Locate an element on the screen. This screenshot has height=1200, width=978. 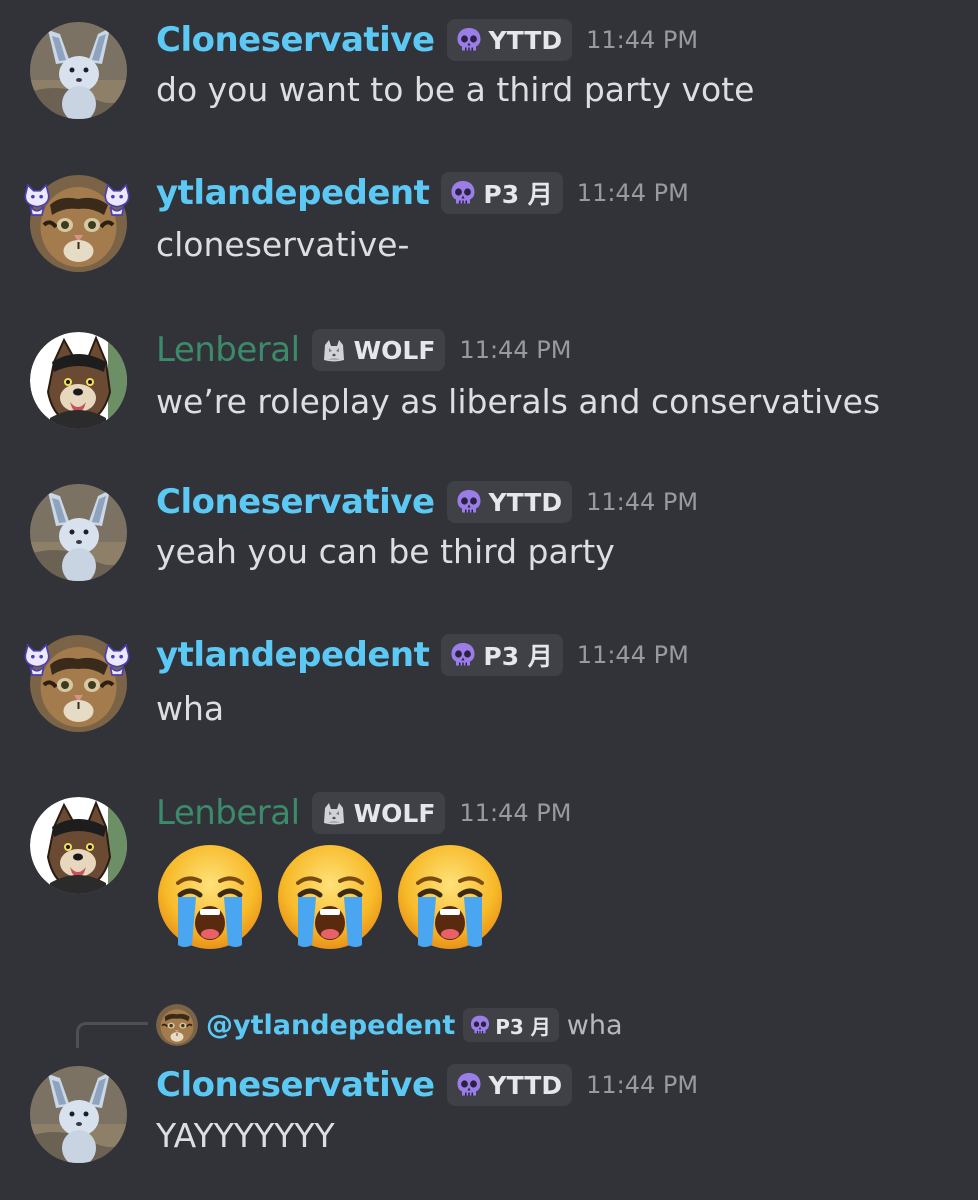
message: ytlandepedent P3 月 11:44 PM wha is located at coordinates (489, 687).